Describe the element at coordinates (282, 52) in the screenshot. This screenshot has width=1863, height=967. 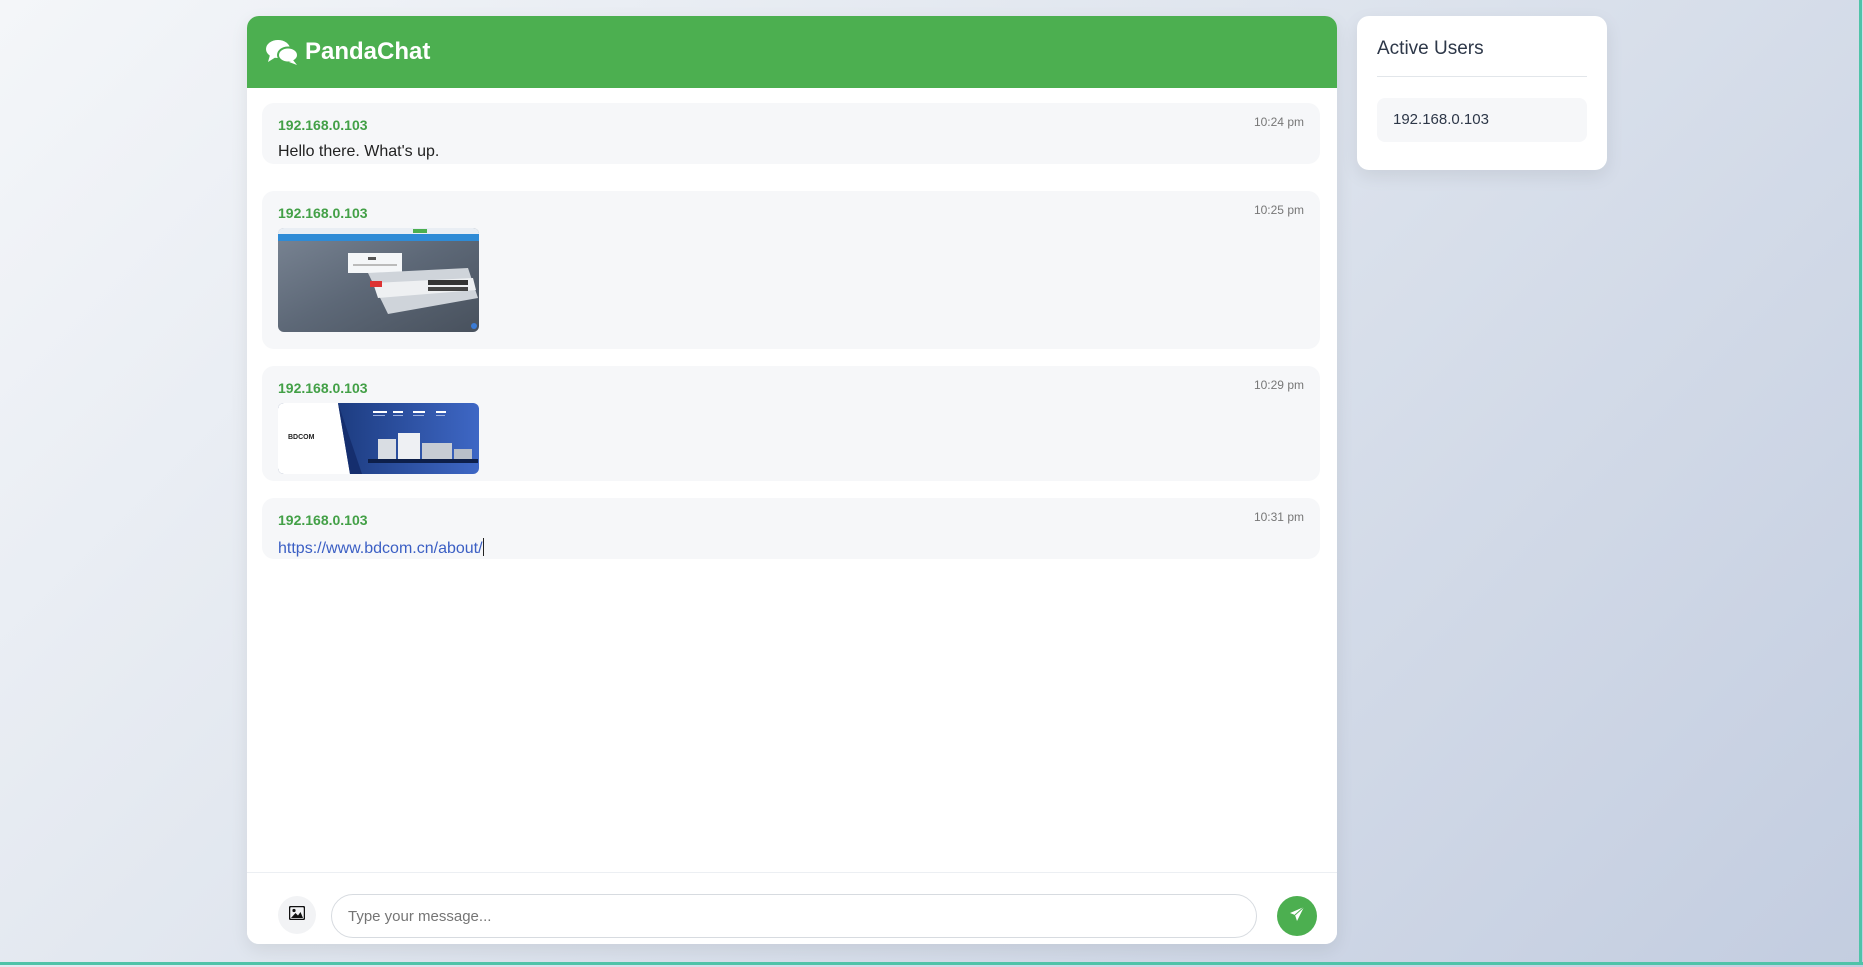
I see `comments-icon` at that location.